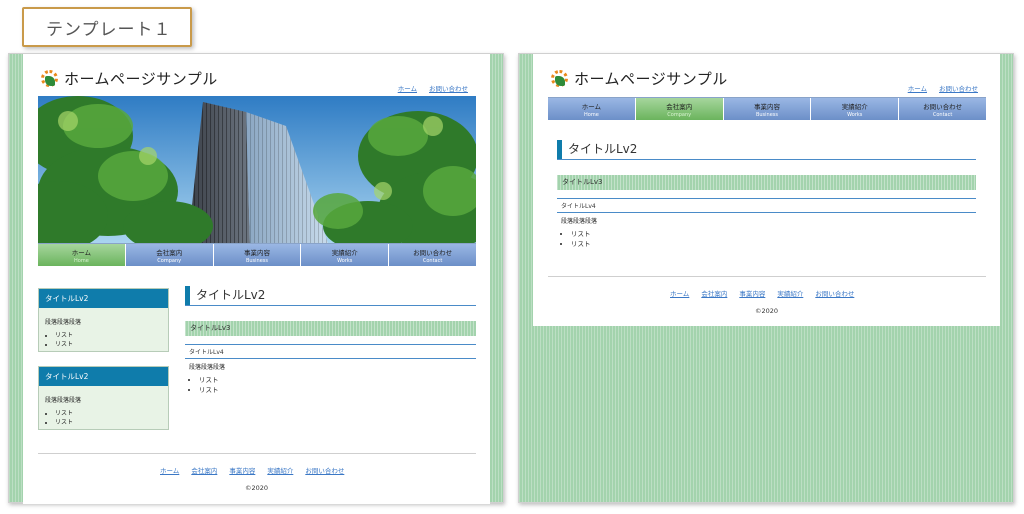  I want to click on hero-image, so click(257, 169).